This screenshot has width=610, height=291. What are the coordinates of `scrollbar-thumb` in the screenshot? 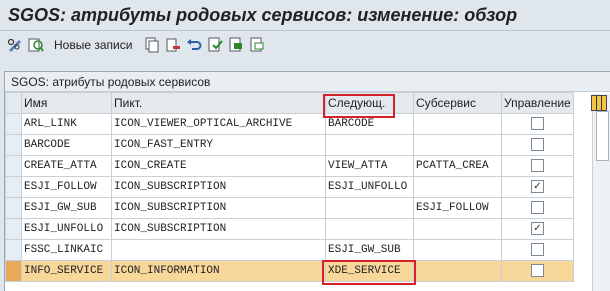 It's located at (602, 136).